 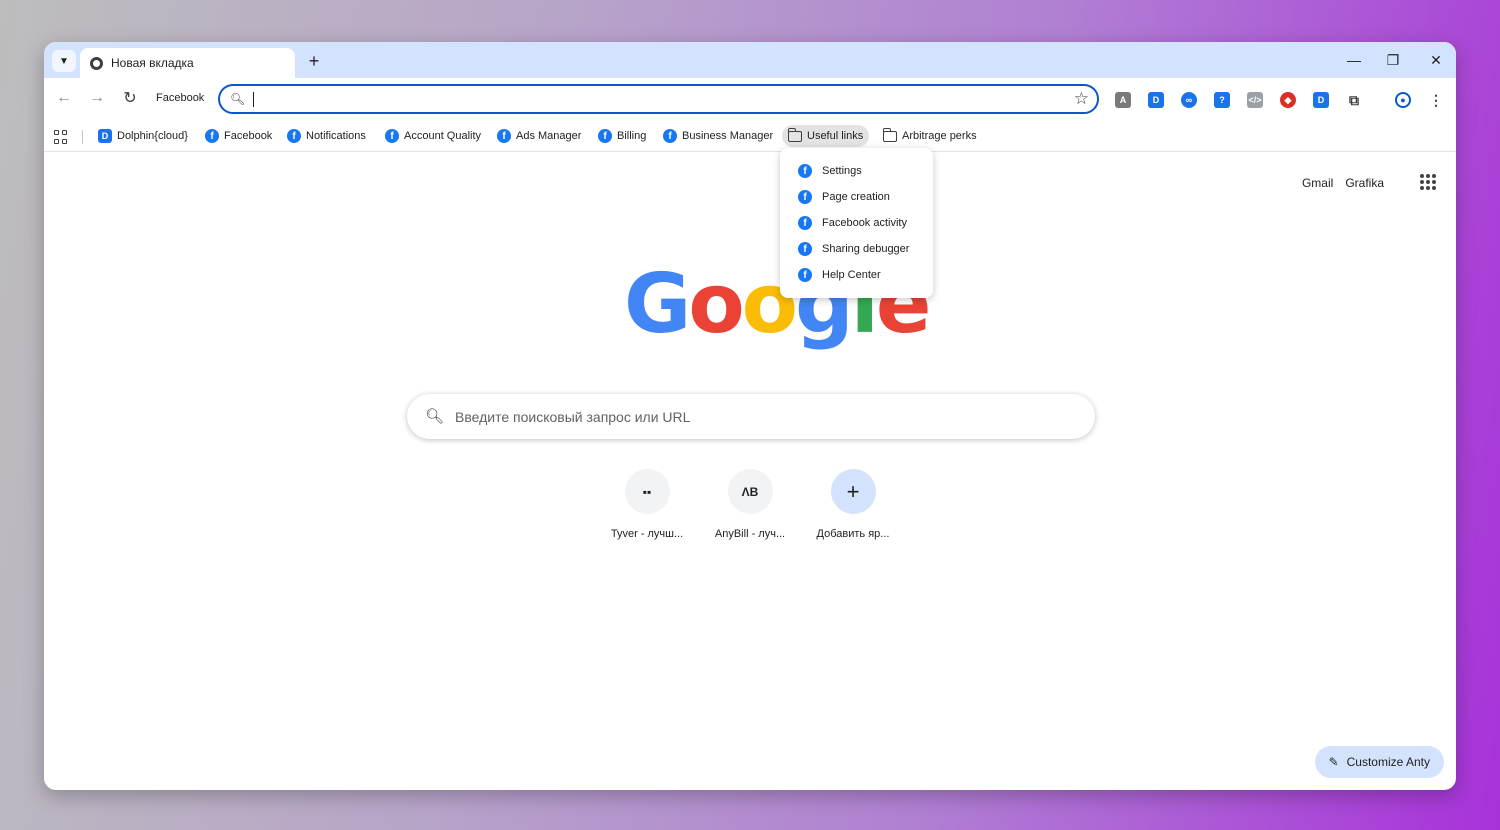 I want to click on bookmark-star-icon: ☆, so click(x=1081, y=99).